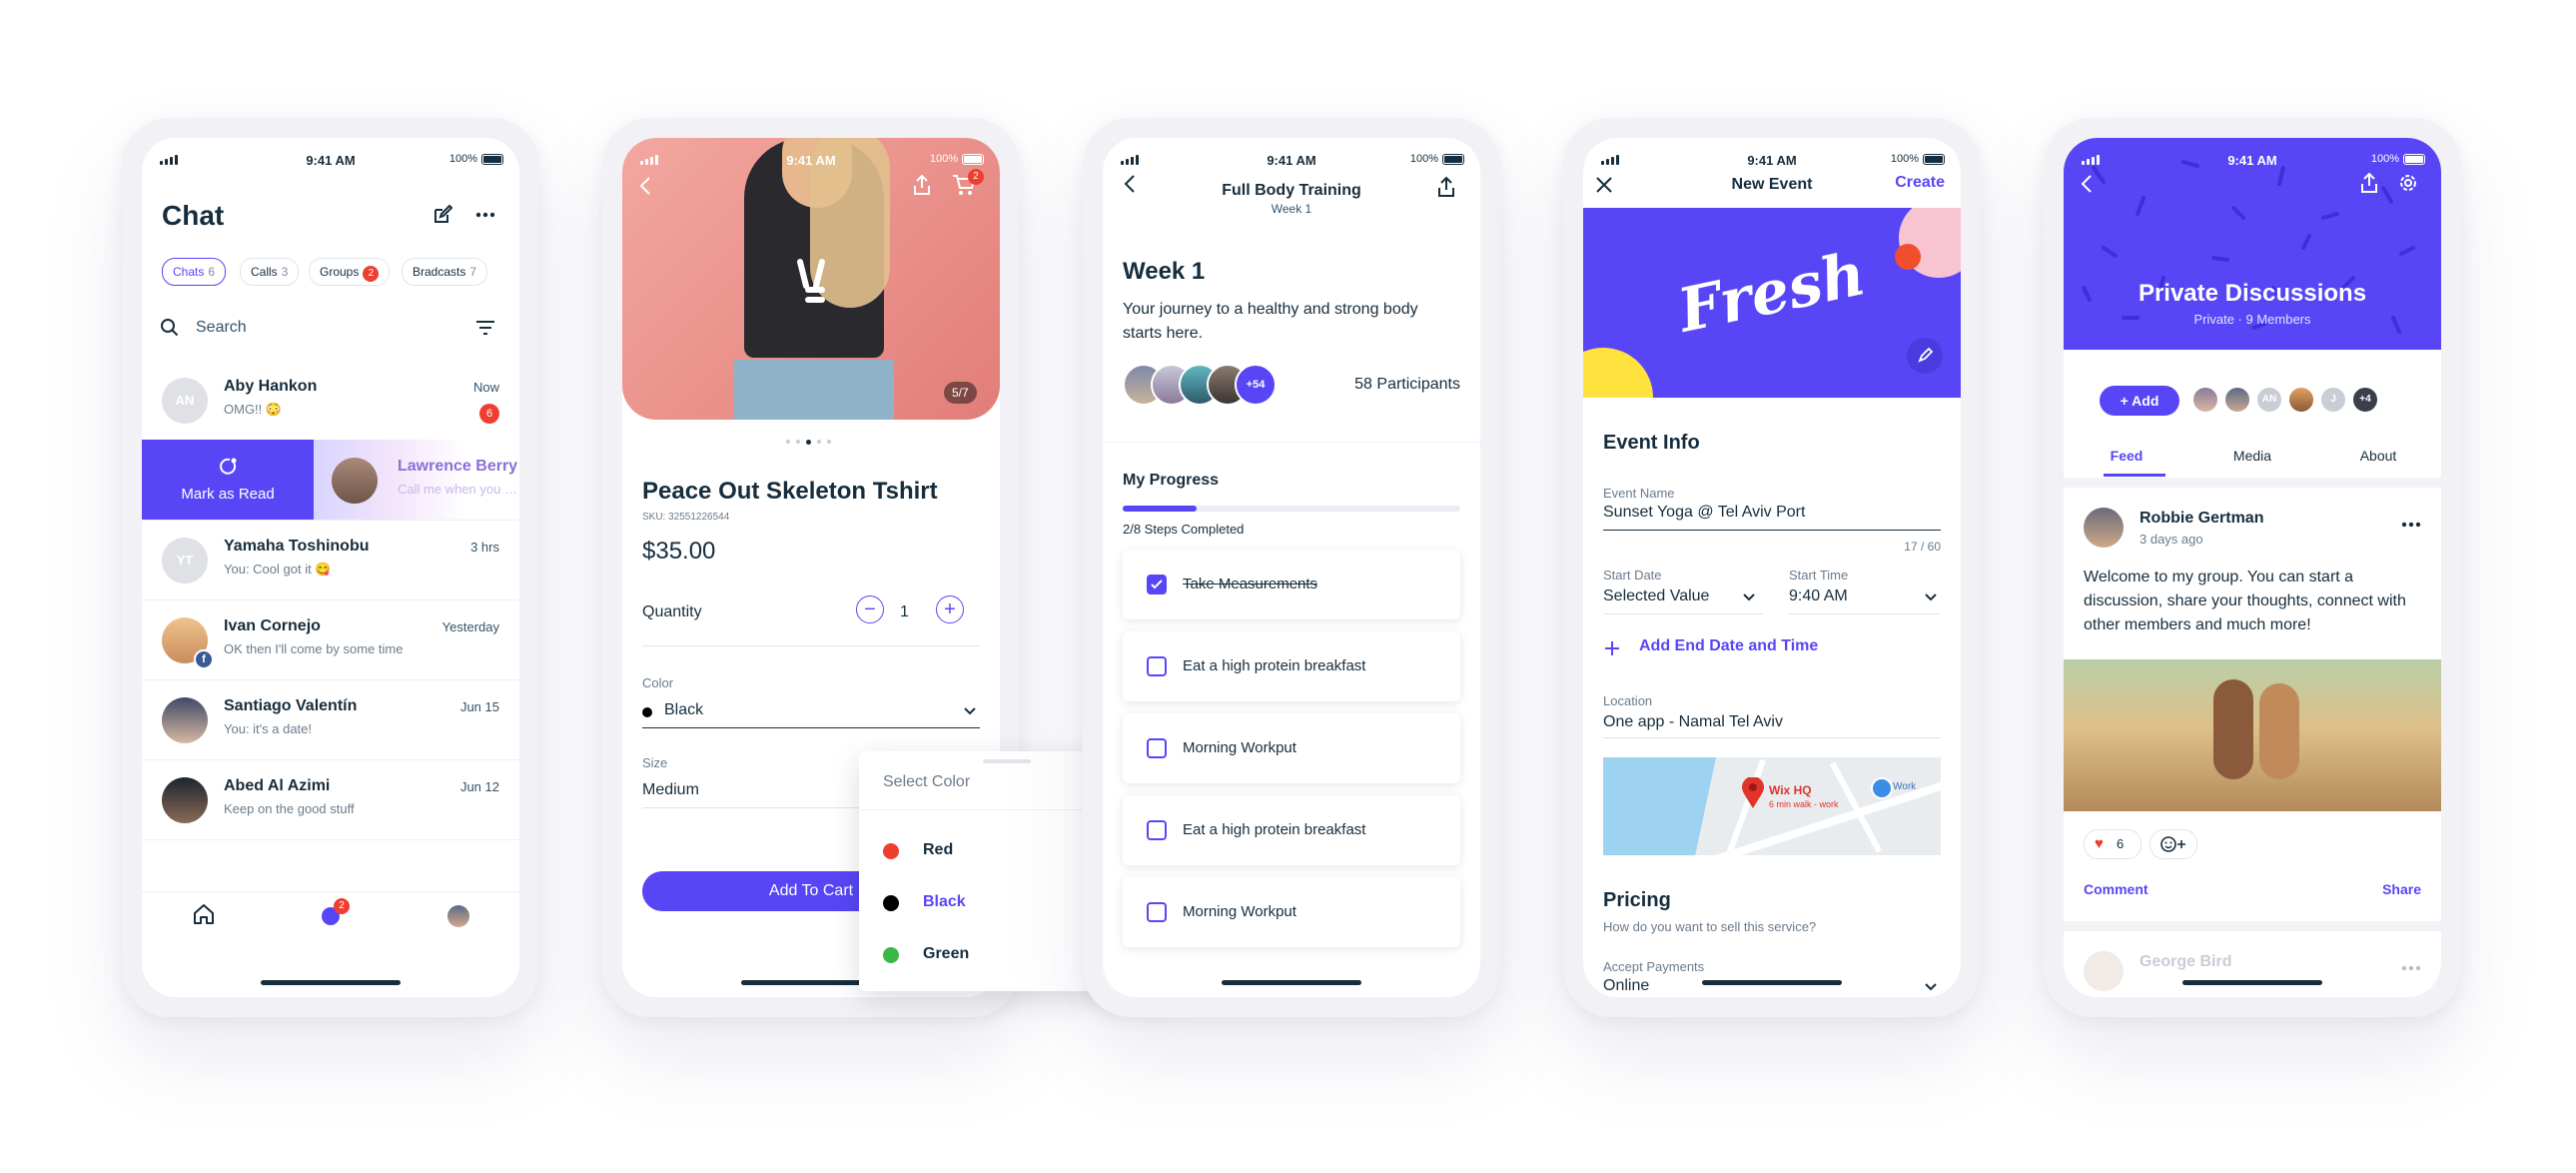 This screenshot has width=2576, height=1173. Describe the element at coordinates (277, 786) in the screenshot. I see `contact-name: Abed Al Azimi` at that location.